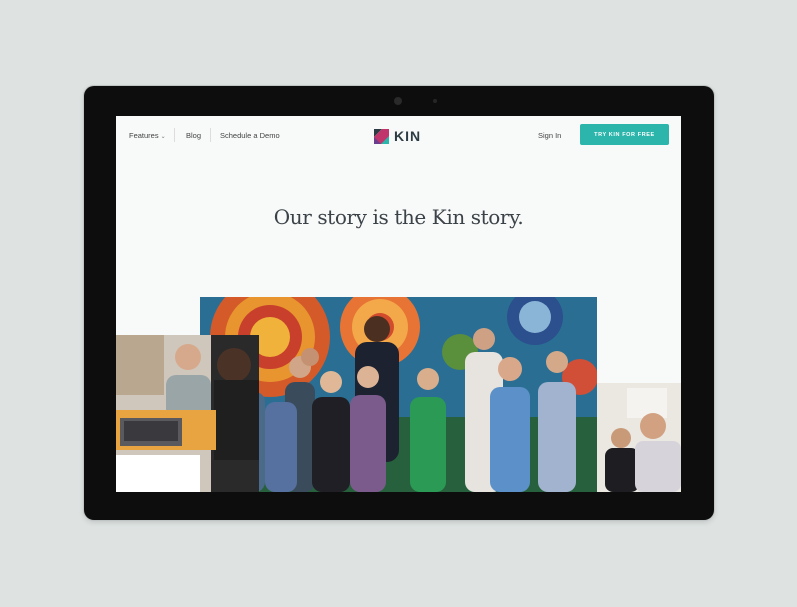  Describe the element at coordinates (435, 101) in the screenshot. I see `sensor-dot` at that location.